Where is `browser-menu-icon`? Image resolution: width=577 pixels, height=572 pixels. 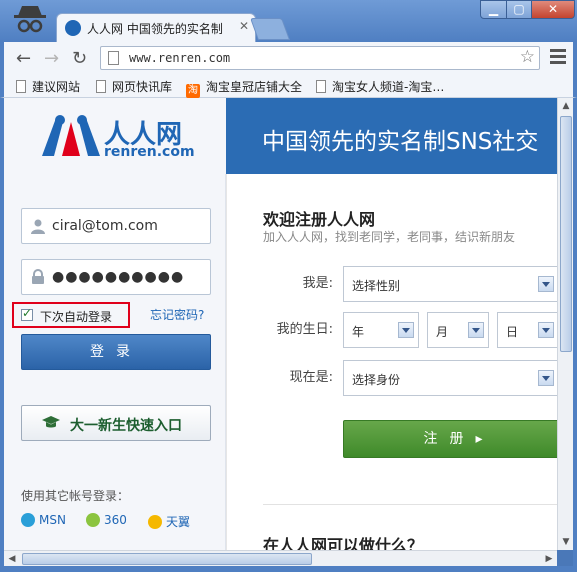 browser-menu-icon is located at coordinates (558, 58).